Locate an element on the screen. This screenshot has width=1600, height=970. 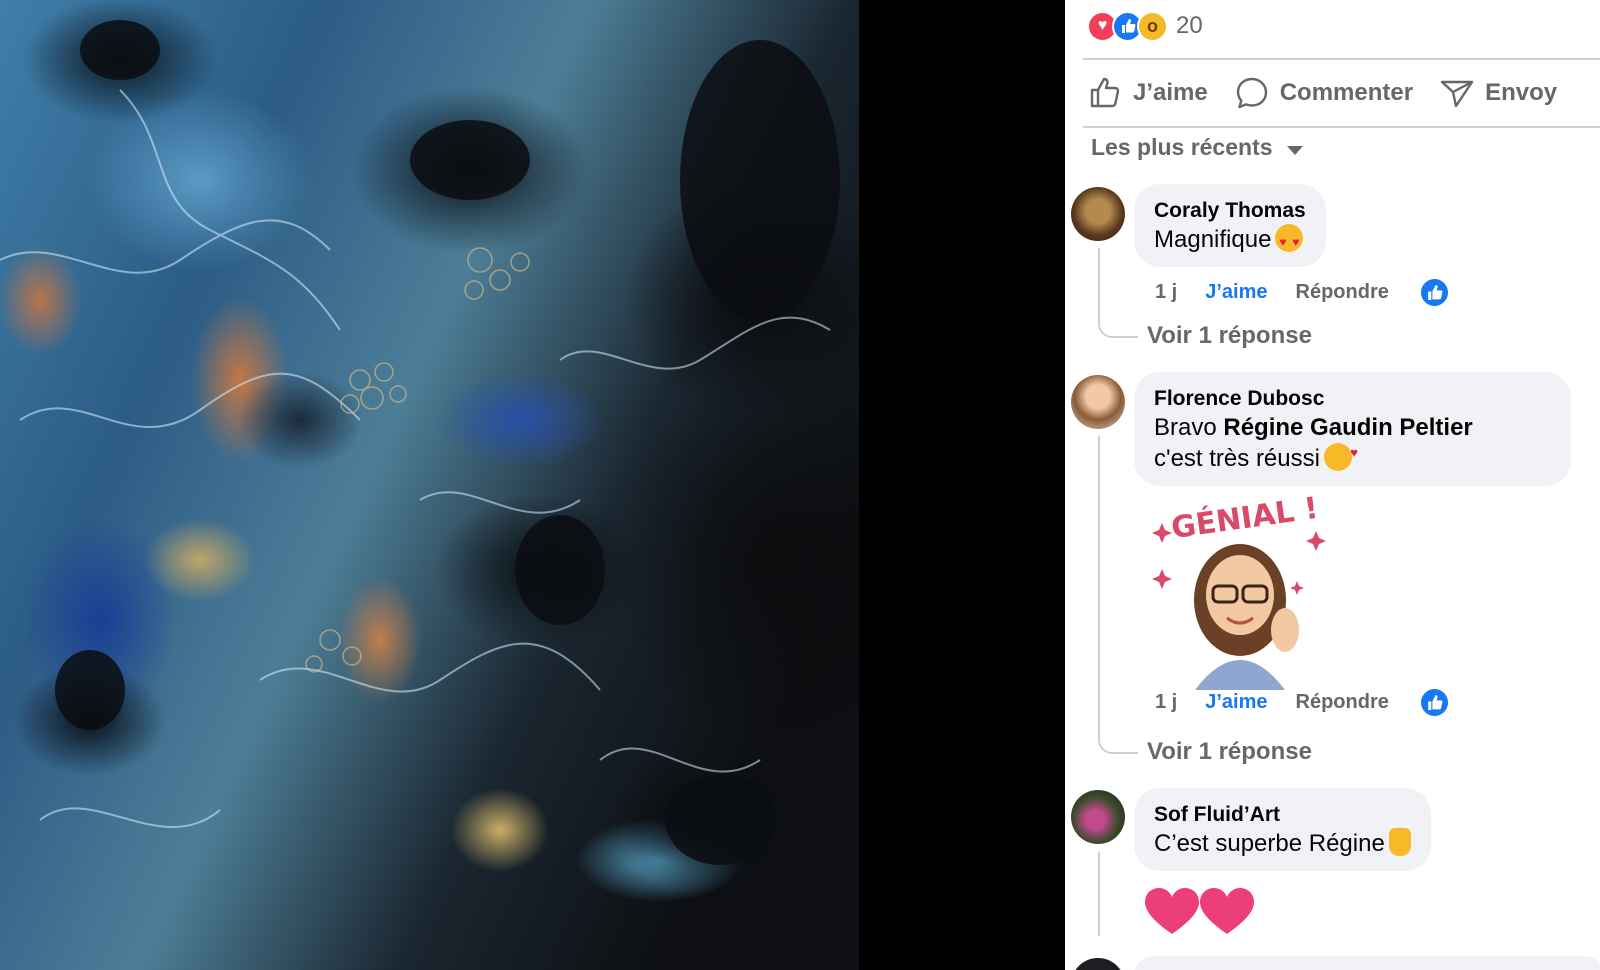
mentioned-user: Régine Gaudin Peltier is located at coordinates (1347, 427).